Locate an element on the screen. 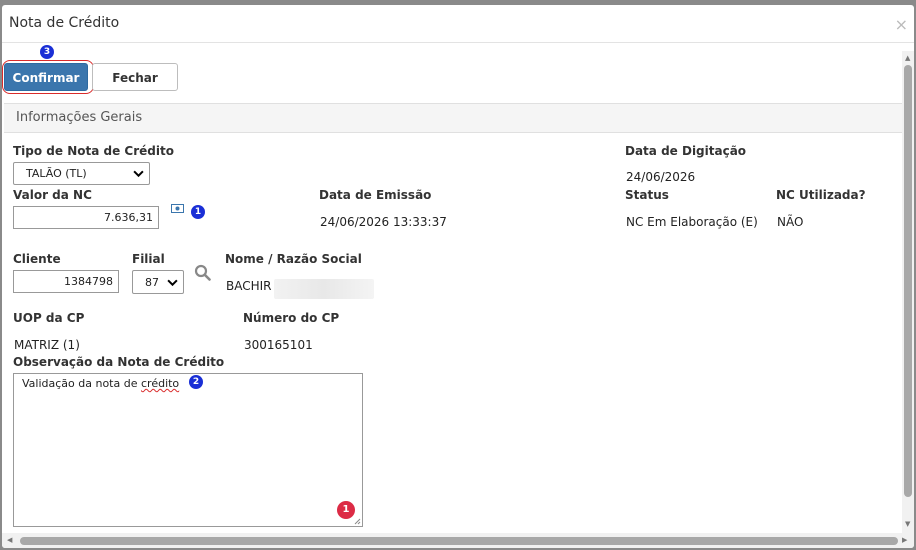 Image resolution: width=916 pixels, height=550 pixels. tipo-nota-value: TALÃO (TL) is located at coordinates (56, 173).